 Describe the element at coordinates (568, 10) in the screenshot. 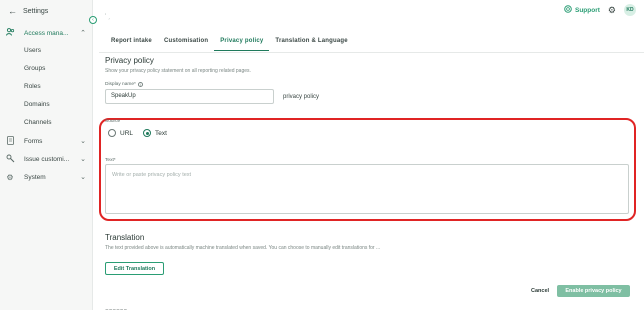

I see `lifebuoy-icon` at that location.